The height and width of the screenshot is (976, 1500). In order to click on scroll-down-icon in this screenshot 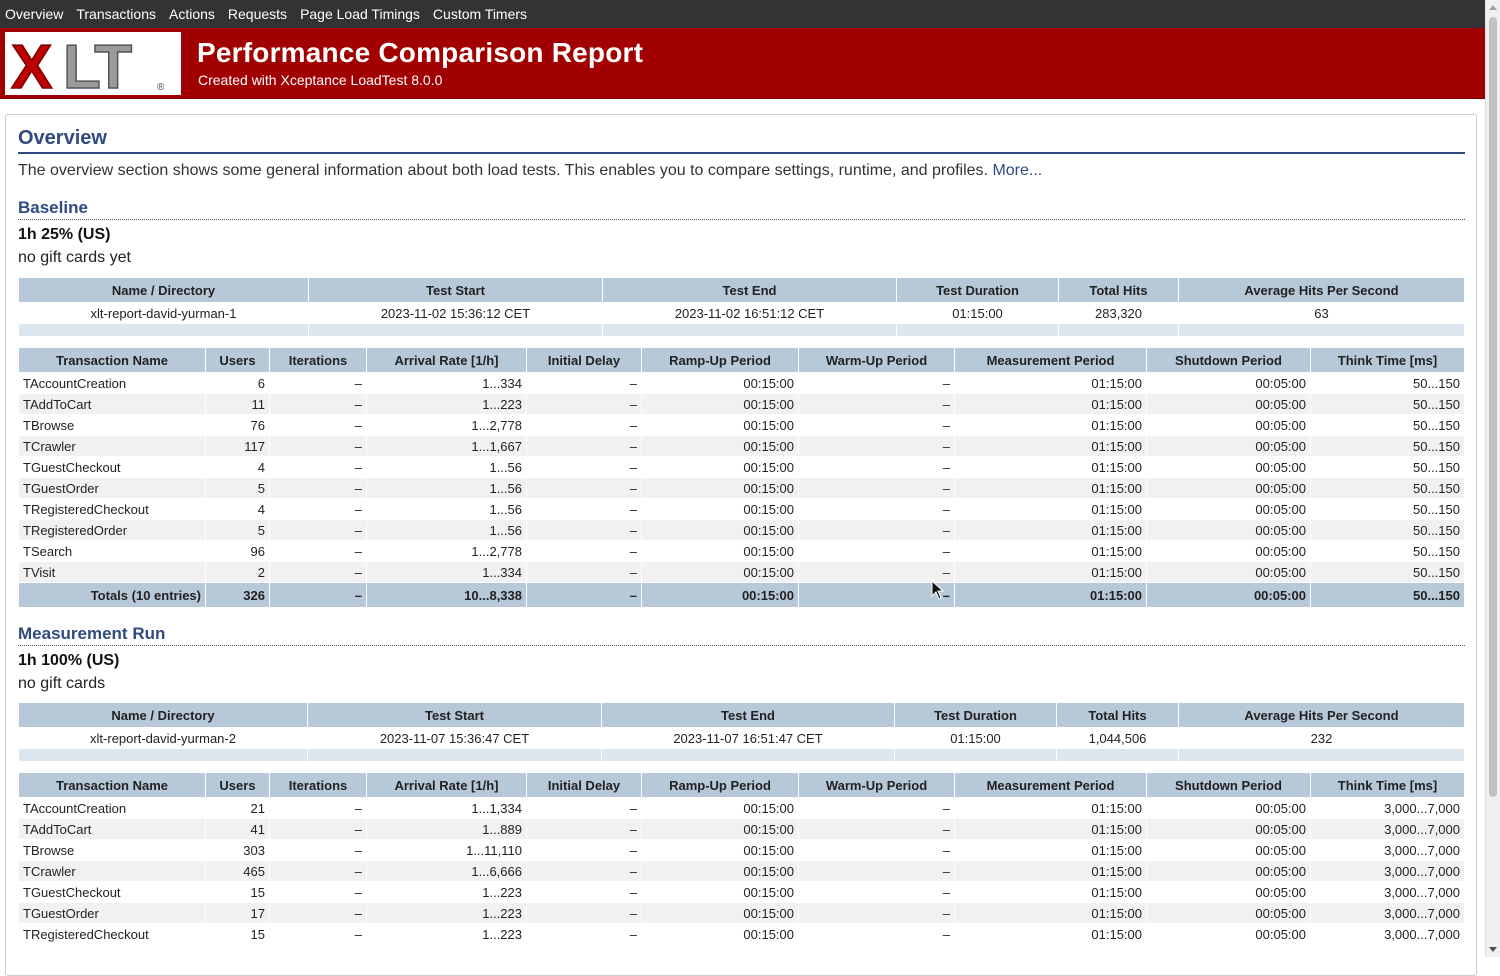, I will do `click(1493, 949)`.